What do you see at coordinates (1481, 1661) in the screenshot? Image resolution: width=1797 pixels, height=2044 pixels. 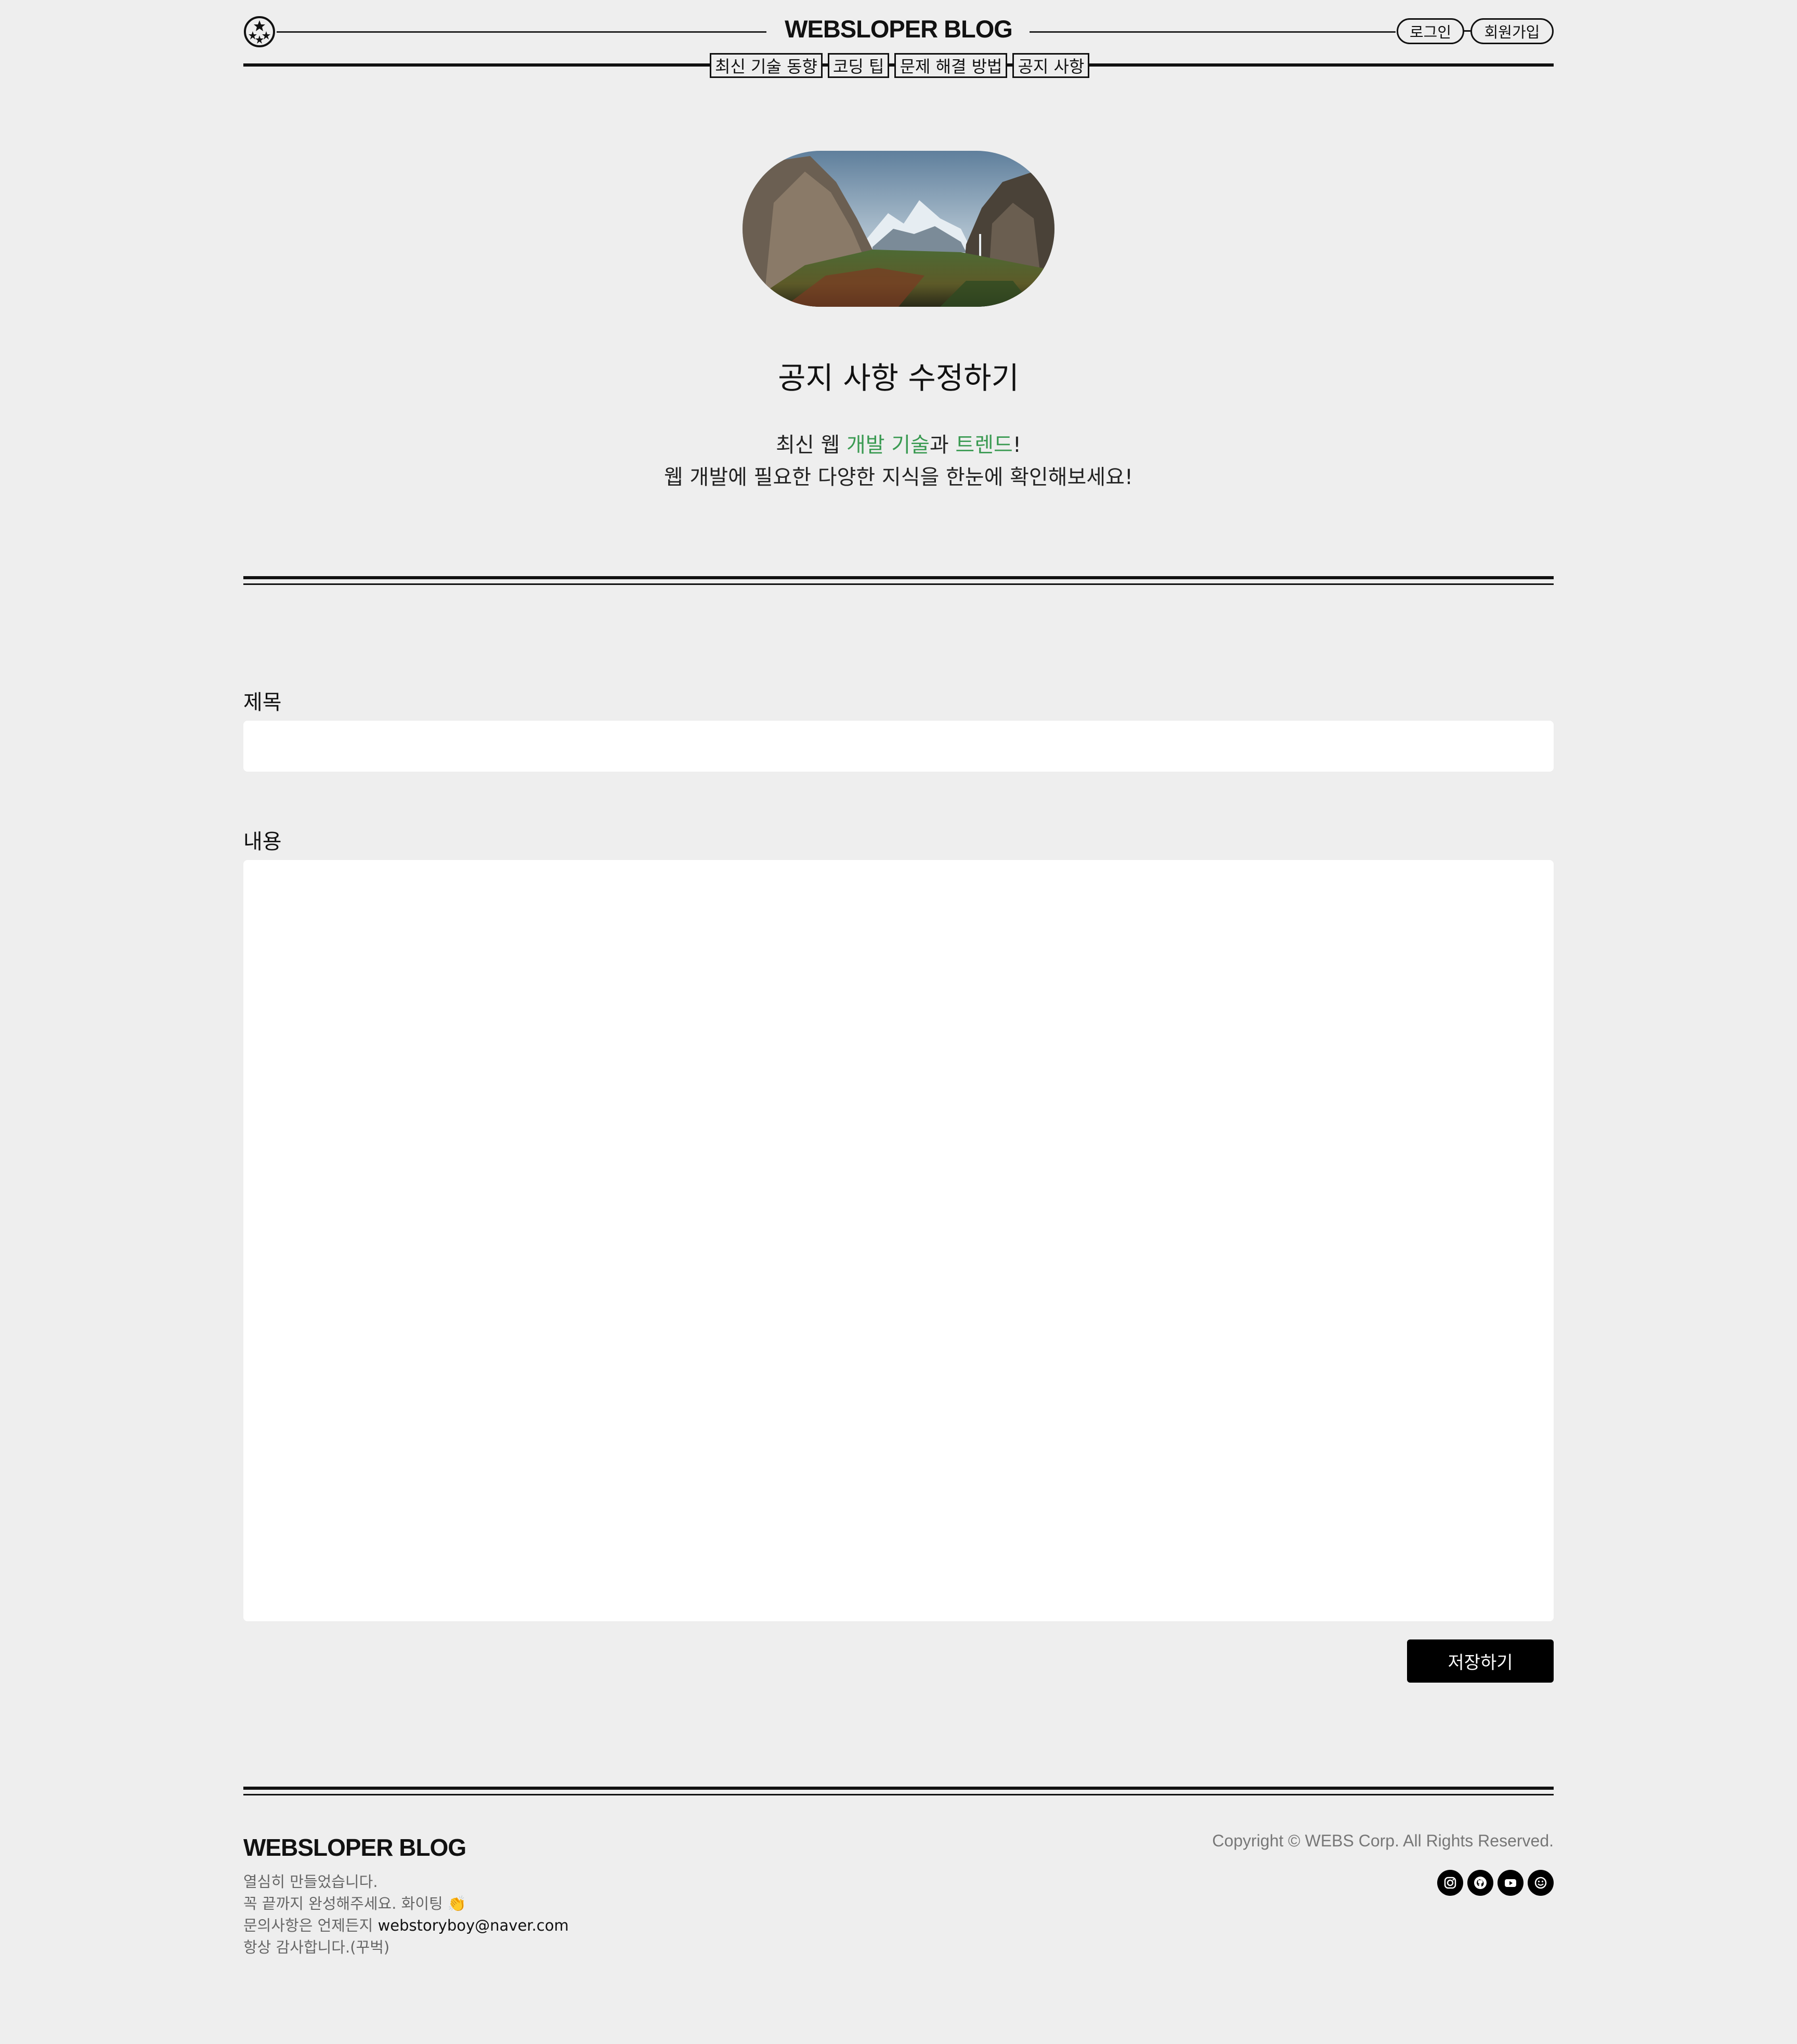 I see `save-button: 저장하기` at bounding box center [1481, 1661].